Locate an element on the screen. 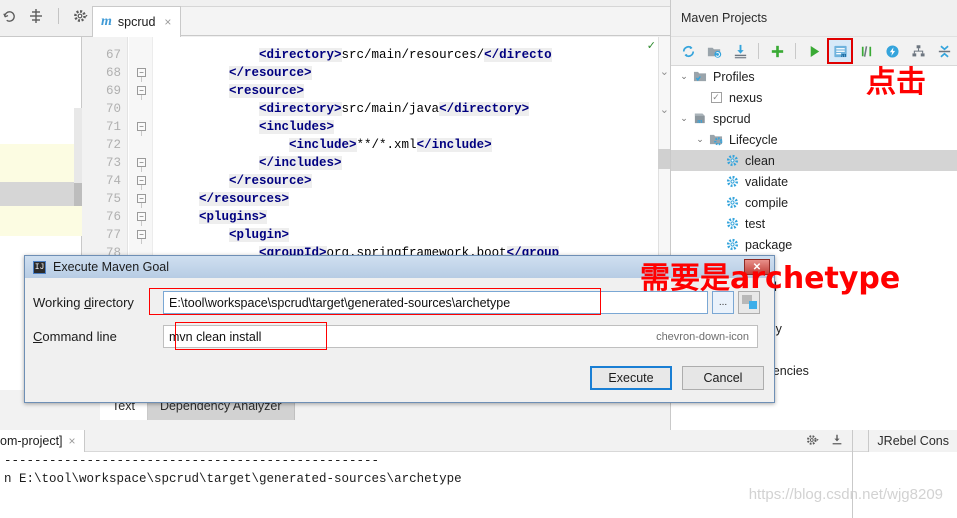  line-number: 68 is located at coordinates (113, 73).